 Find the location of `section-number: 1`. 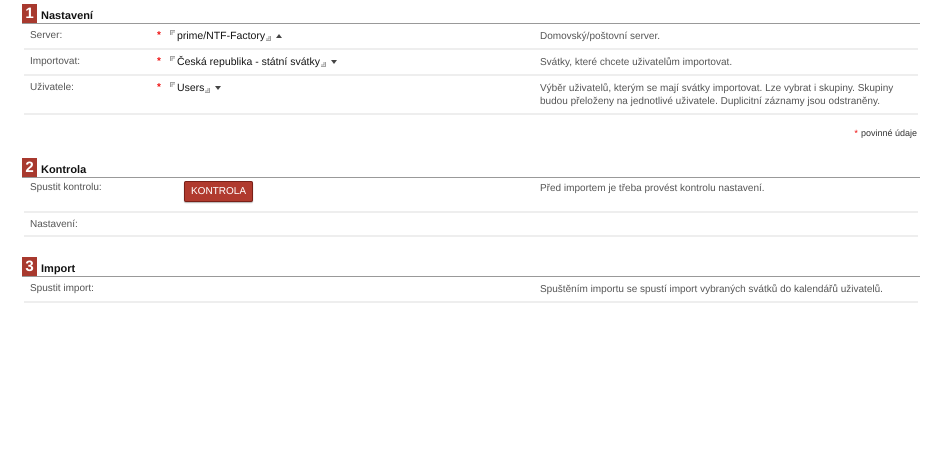

section-number: 1 is located at coordinates (29, 13).